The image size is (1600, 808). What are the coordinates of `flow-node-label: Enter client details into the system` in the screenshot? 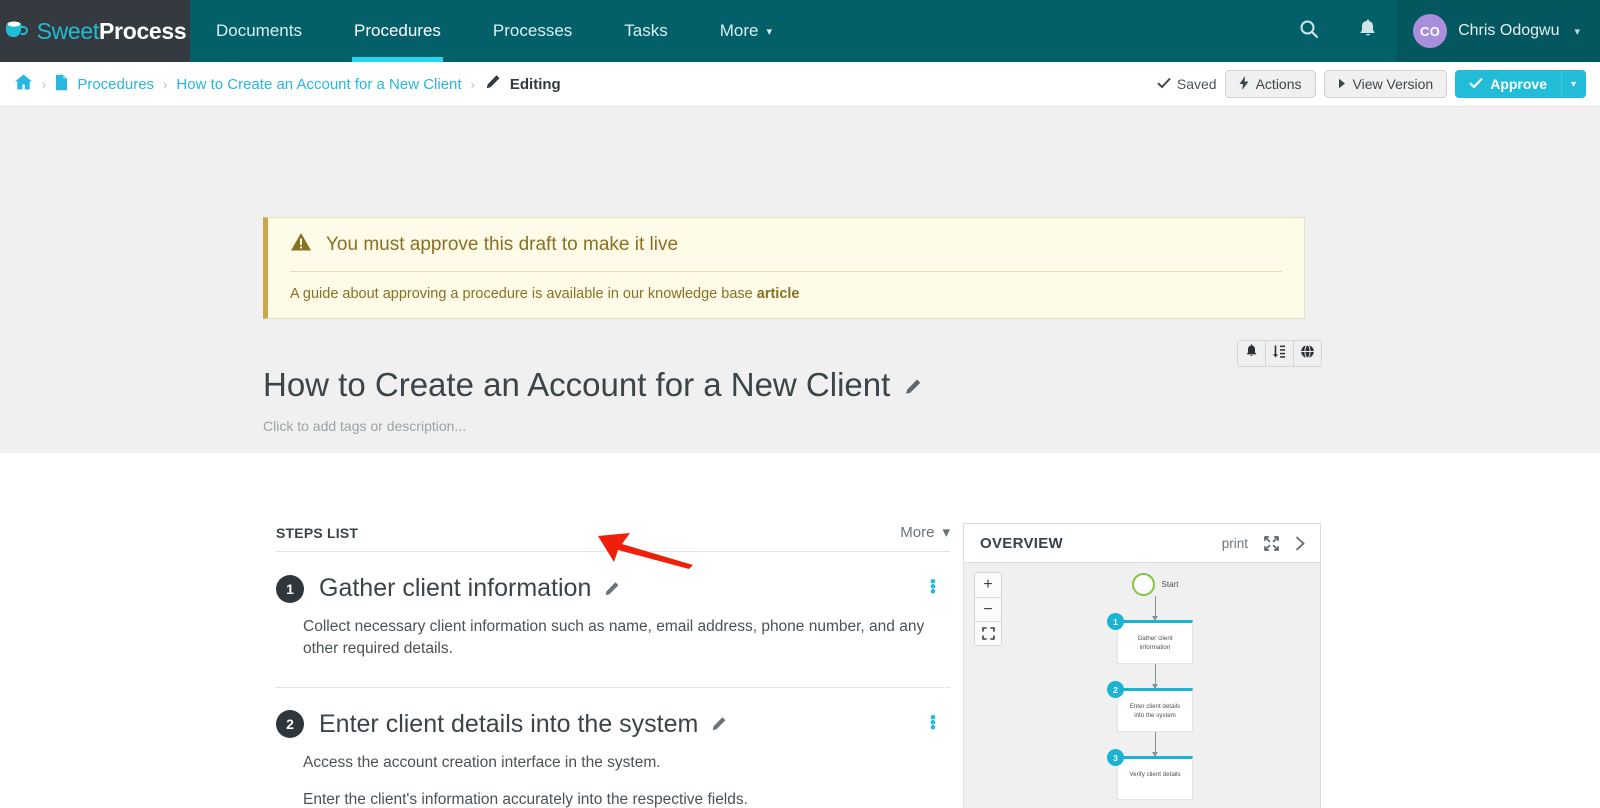 It's located at (1155, 711).